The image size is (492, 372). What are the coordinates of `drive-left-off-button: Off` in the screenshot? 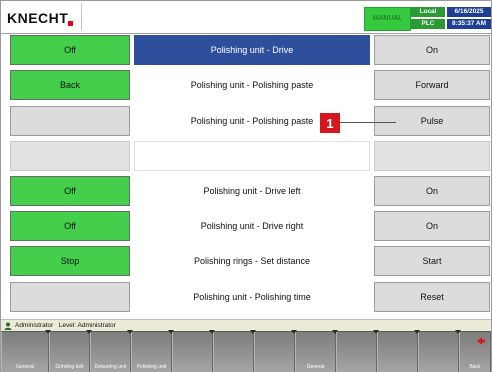 It's located at (70, 191).